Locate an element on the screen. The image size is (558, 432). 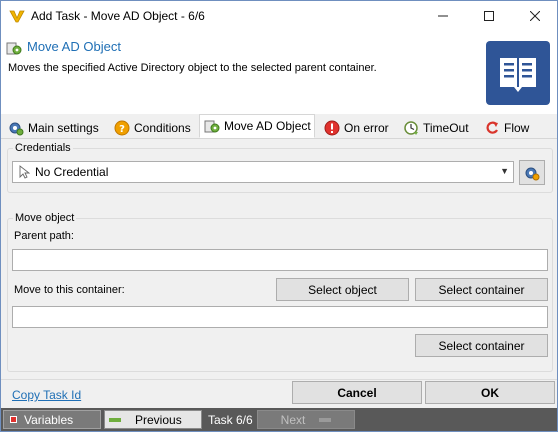
visualcron-logo-icon is located at coordinates (17, 16).